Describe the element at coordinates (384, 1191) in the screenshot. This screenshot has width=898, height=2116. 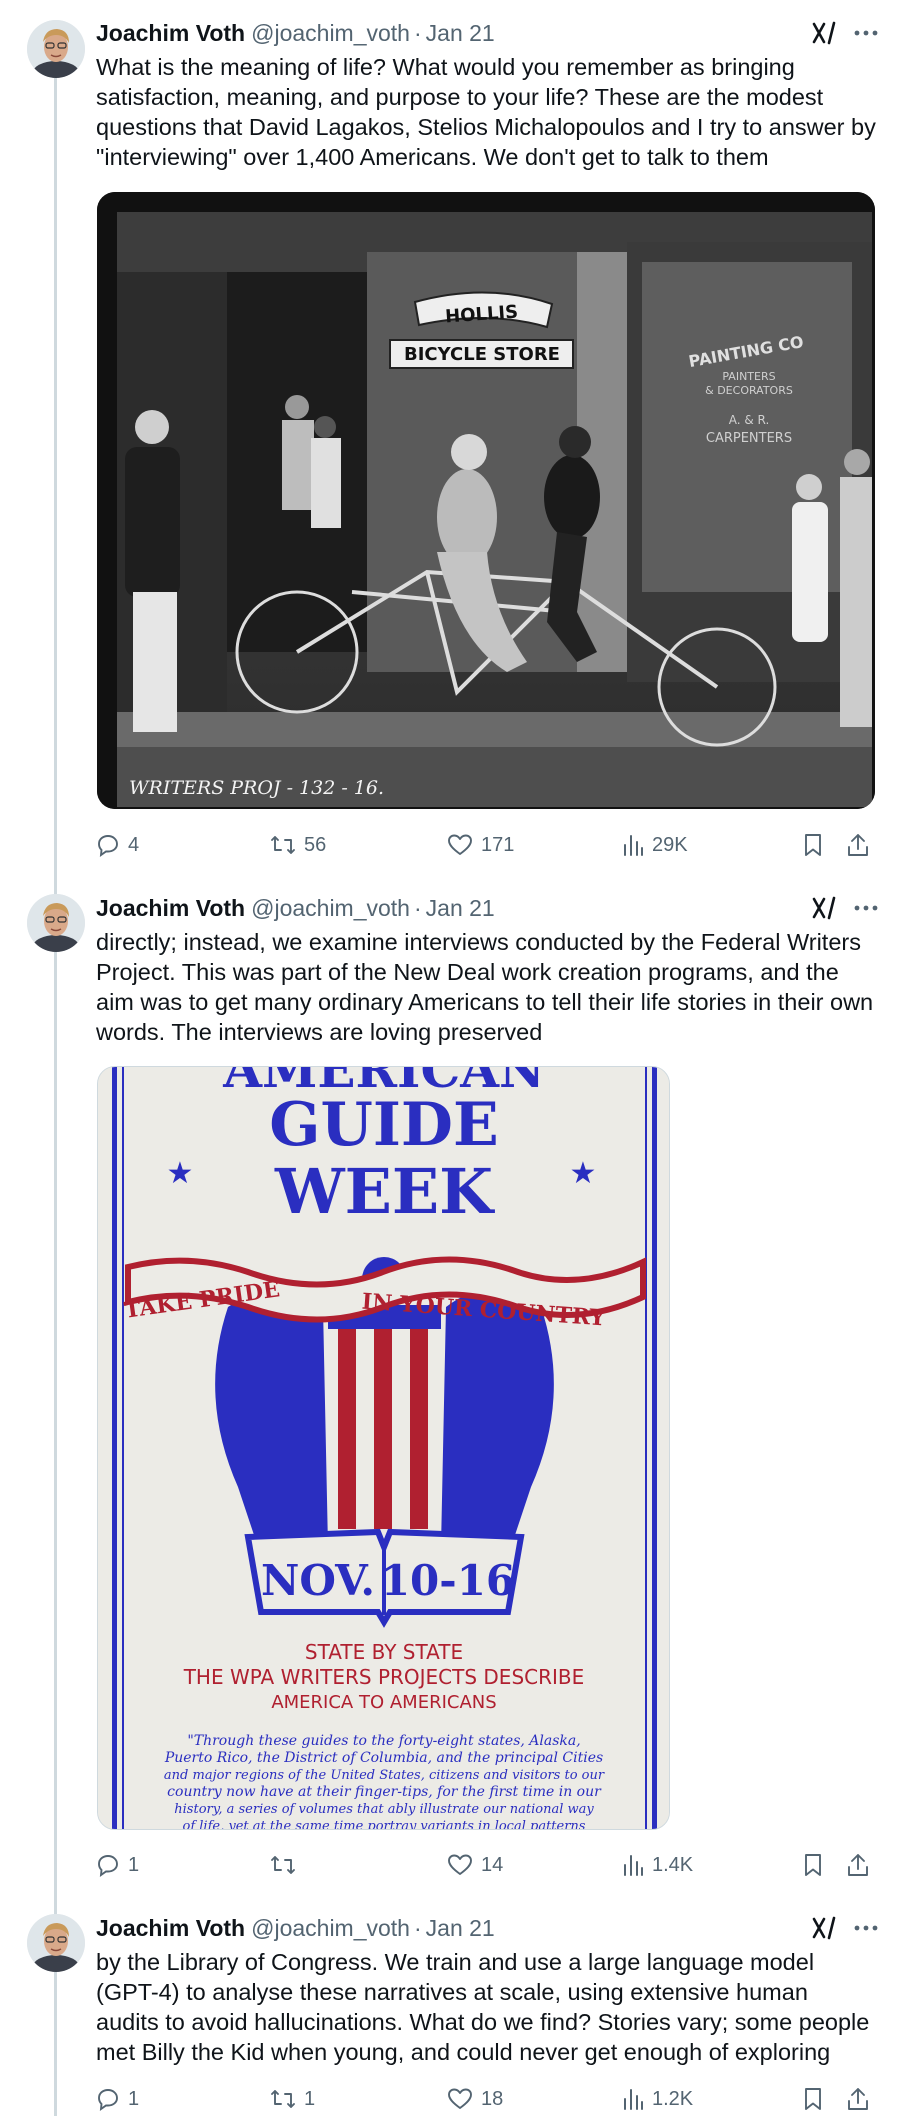
I see `poster-line3: WEEK` at that location.